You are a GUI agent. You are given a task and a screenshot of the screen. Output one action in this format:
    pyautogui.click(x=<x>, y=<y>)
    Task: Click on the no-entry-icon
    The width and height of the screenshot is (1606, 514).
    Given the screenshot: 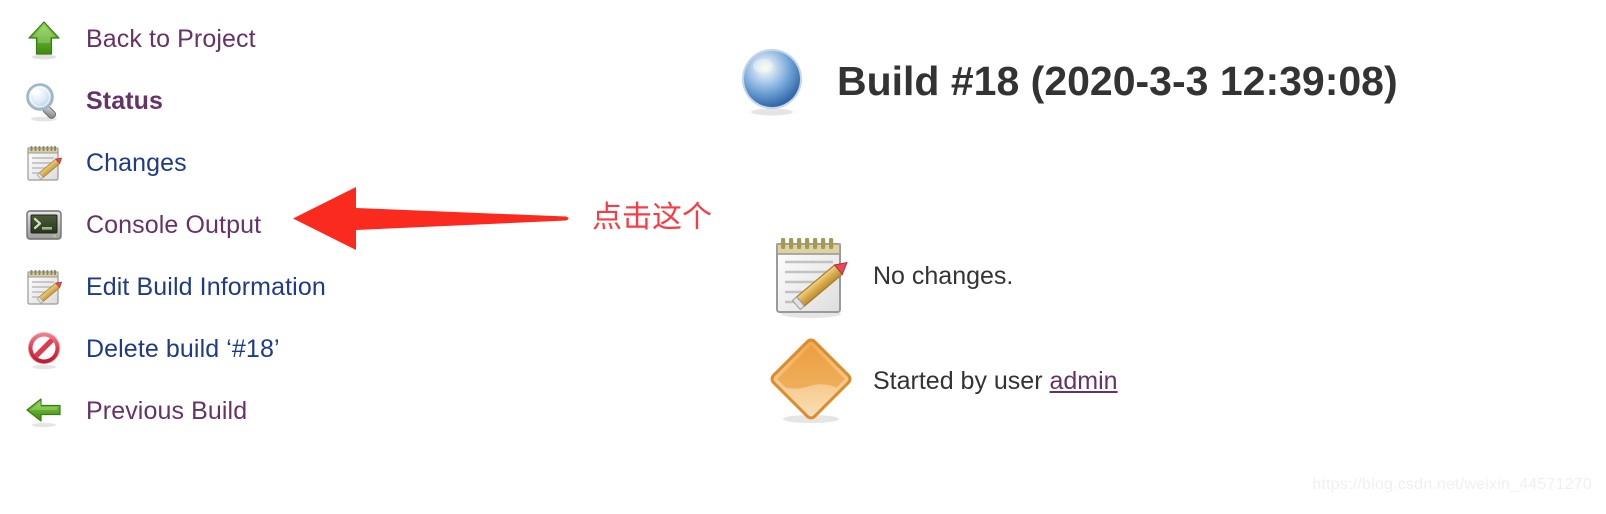 What is the action you would take?
    pyautogui.click(x=44, y=349)
    